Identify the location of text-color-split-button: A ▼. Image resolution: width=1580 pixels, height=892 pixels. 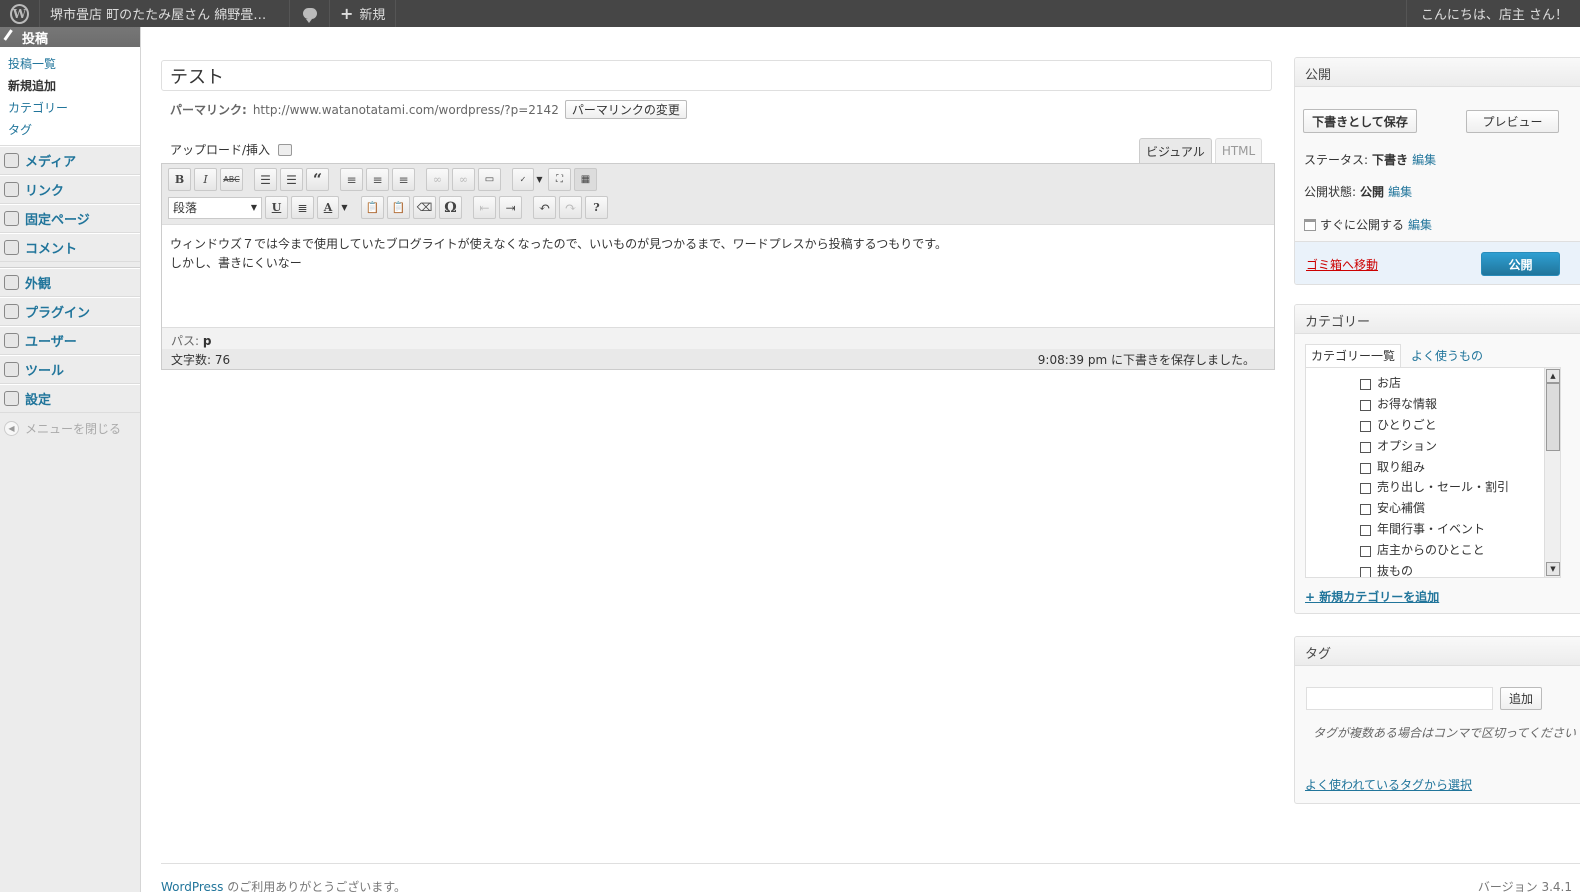
(333, 207).